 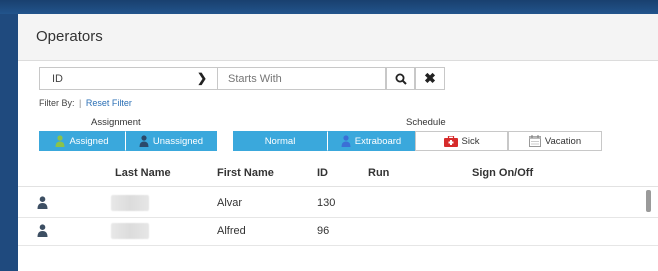 I want to click on field-select-value: ID, so click(x=57, y=79).